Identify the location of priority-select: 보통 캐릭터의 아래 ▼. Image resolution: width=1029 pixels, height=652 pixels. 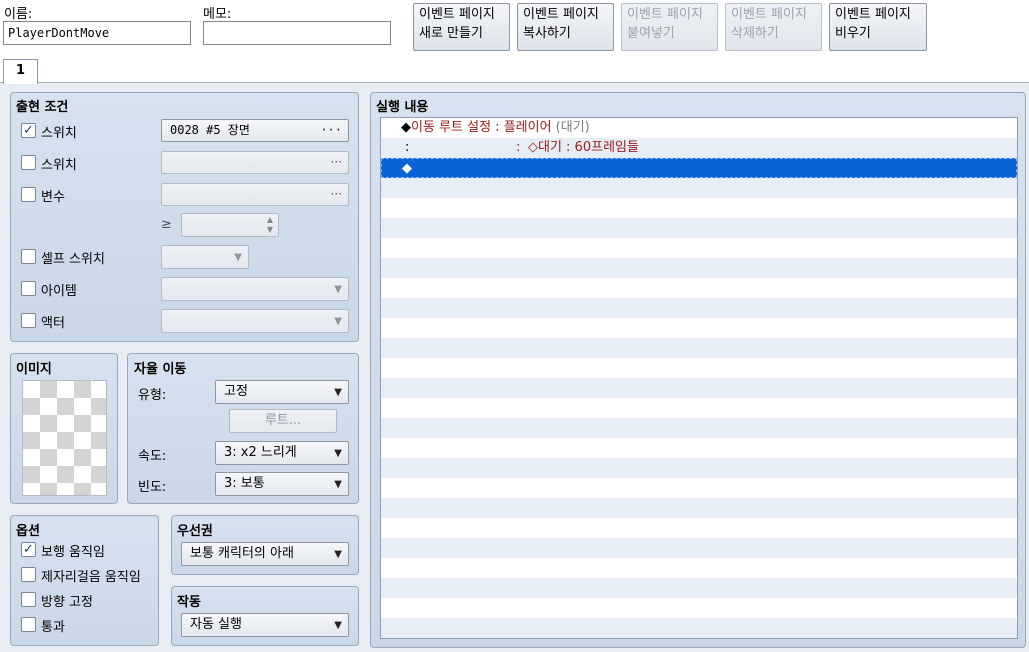
(265, 554).